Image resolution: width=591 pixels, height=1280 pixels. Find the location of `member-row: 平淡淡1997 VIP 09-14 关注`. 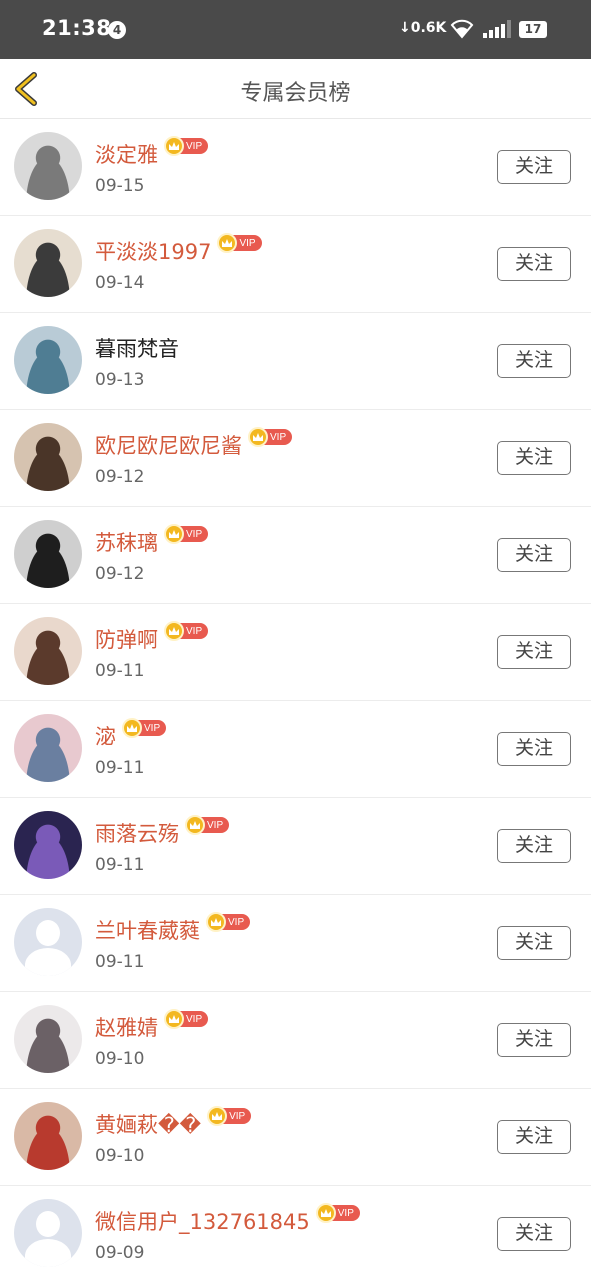

member-row: 平淡淡1997 VIP 09-14 关注 is located at coordinates (295, 264).